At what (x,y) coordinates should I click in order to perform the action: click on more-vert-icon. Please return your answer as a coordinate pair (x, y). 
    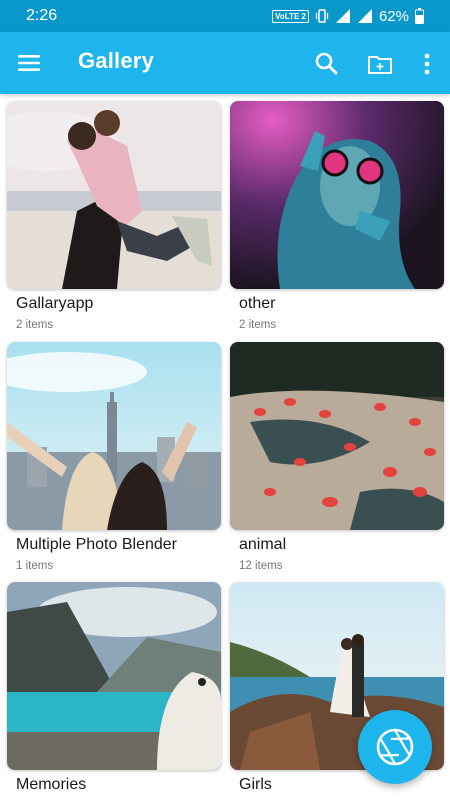
    Looking at the image, I should click on (427, 64).